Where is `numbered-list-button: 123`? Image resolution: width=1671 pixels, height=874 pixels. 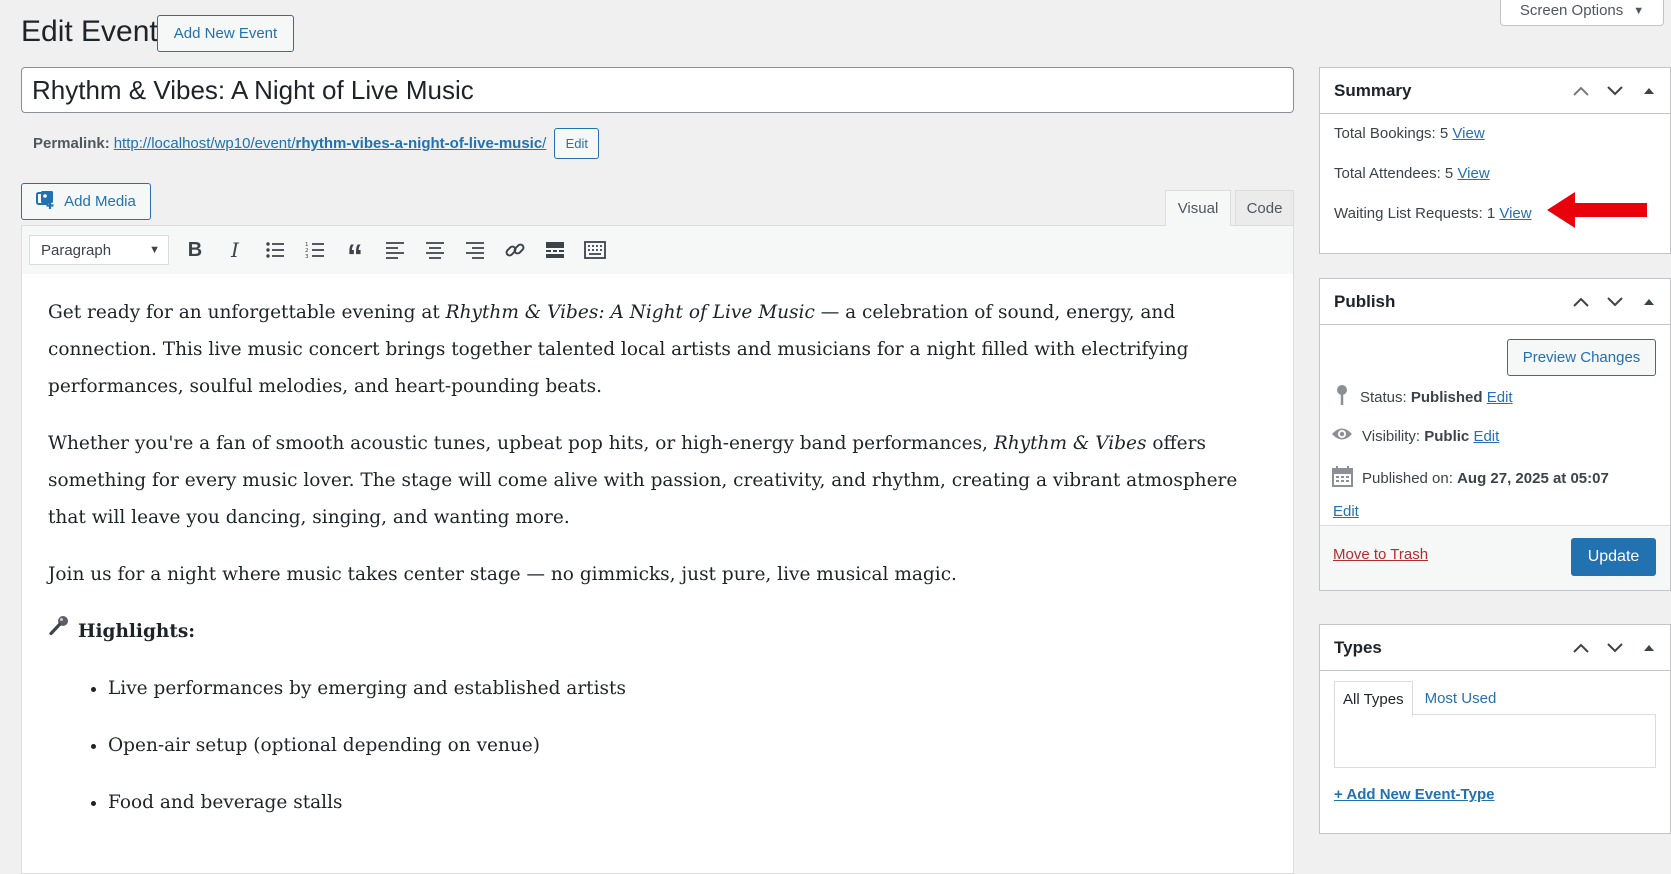
numbered-list-button: 123 is located at coordinates (315, 250).